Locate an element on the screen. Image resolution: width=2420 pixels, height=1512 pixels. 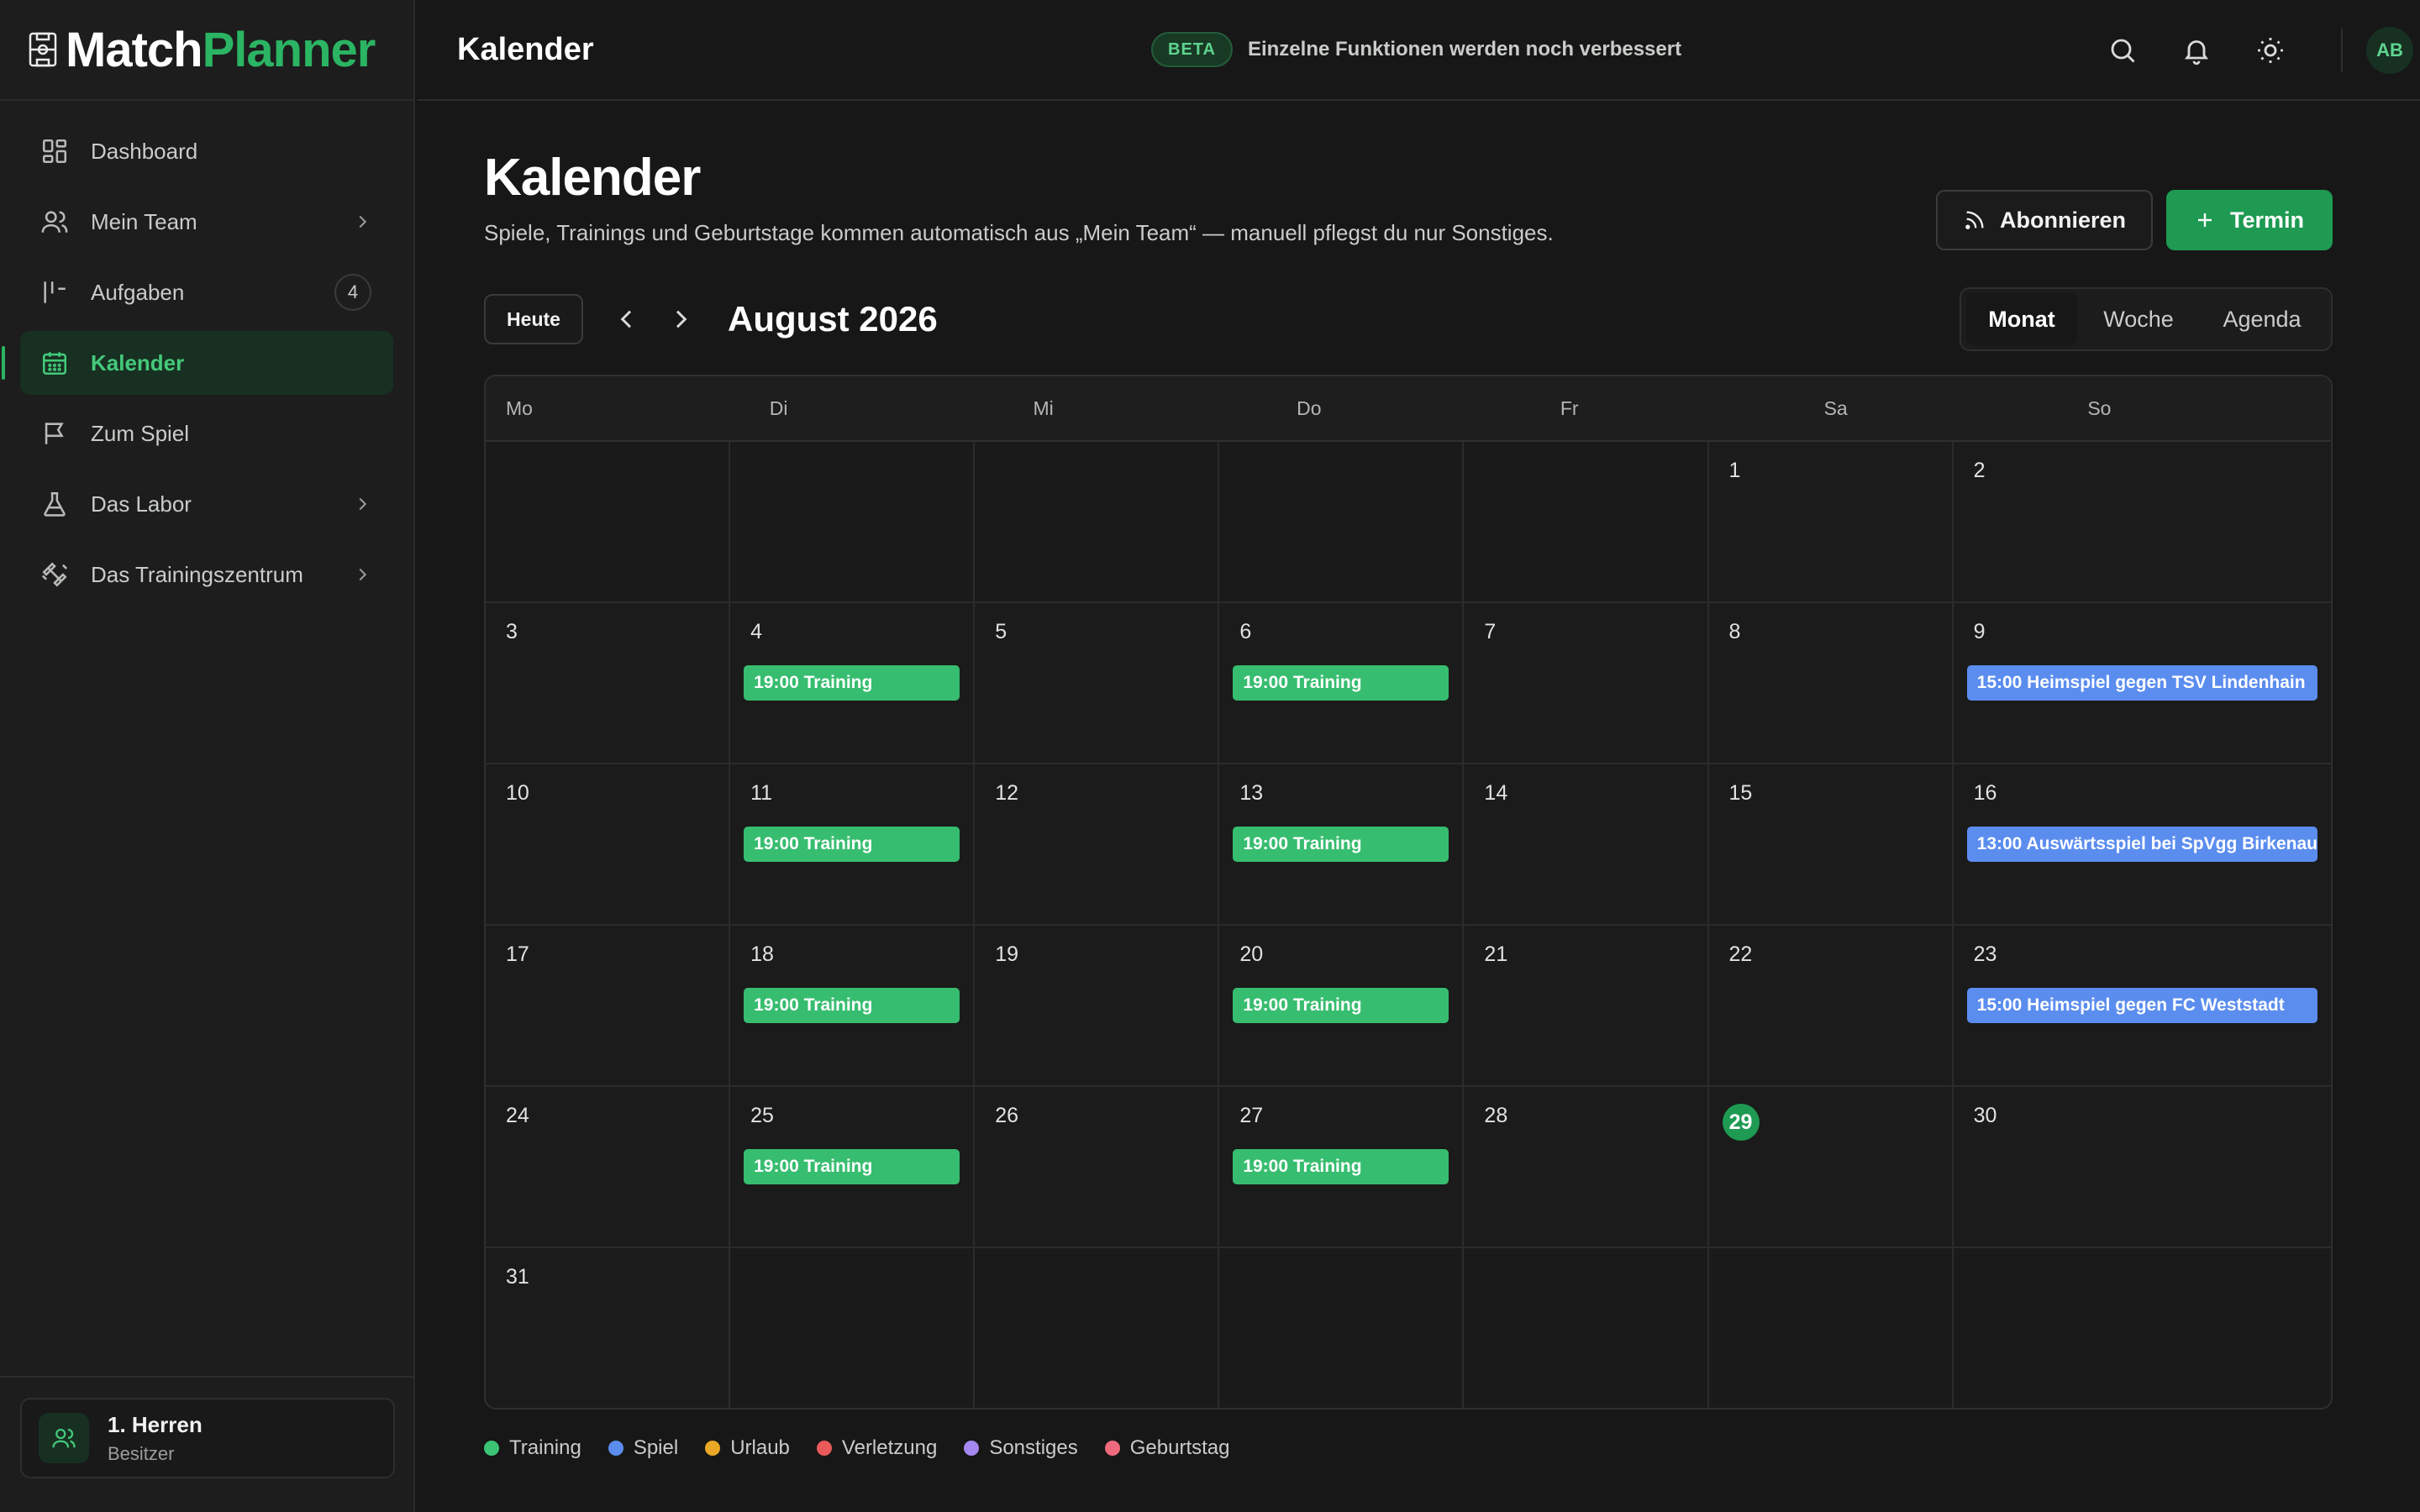
tab-woche: Woche is located at coordinates (2139, 319).